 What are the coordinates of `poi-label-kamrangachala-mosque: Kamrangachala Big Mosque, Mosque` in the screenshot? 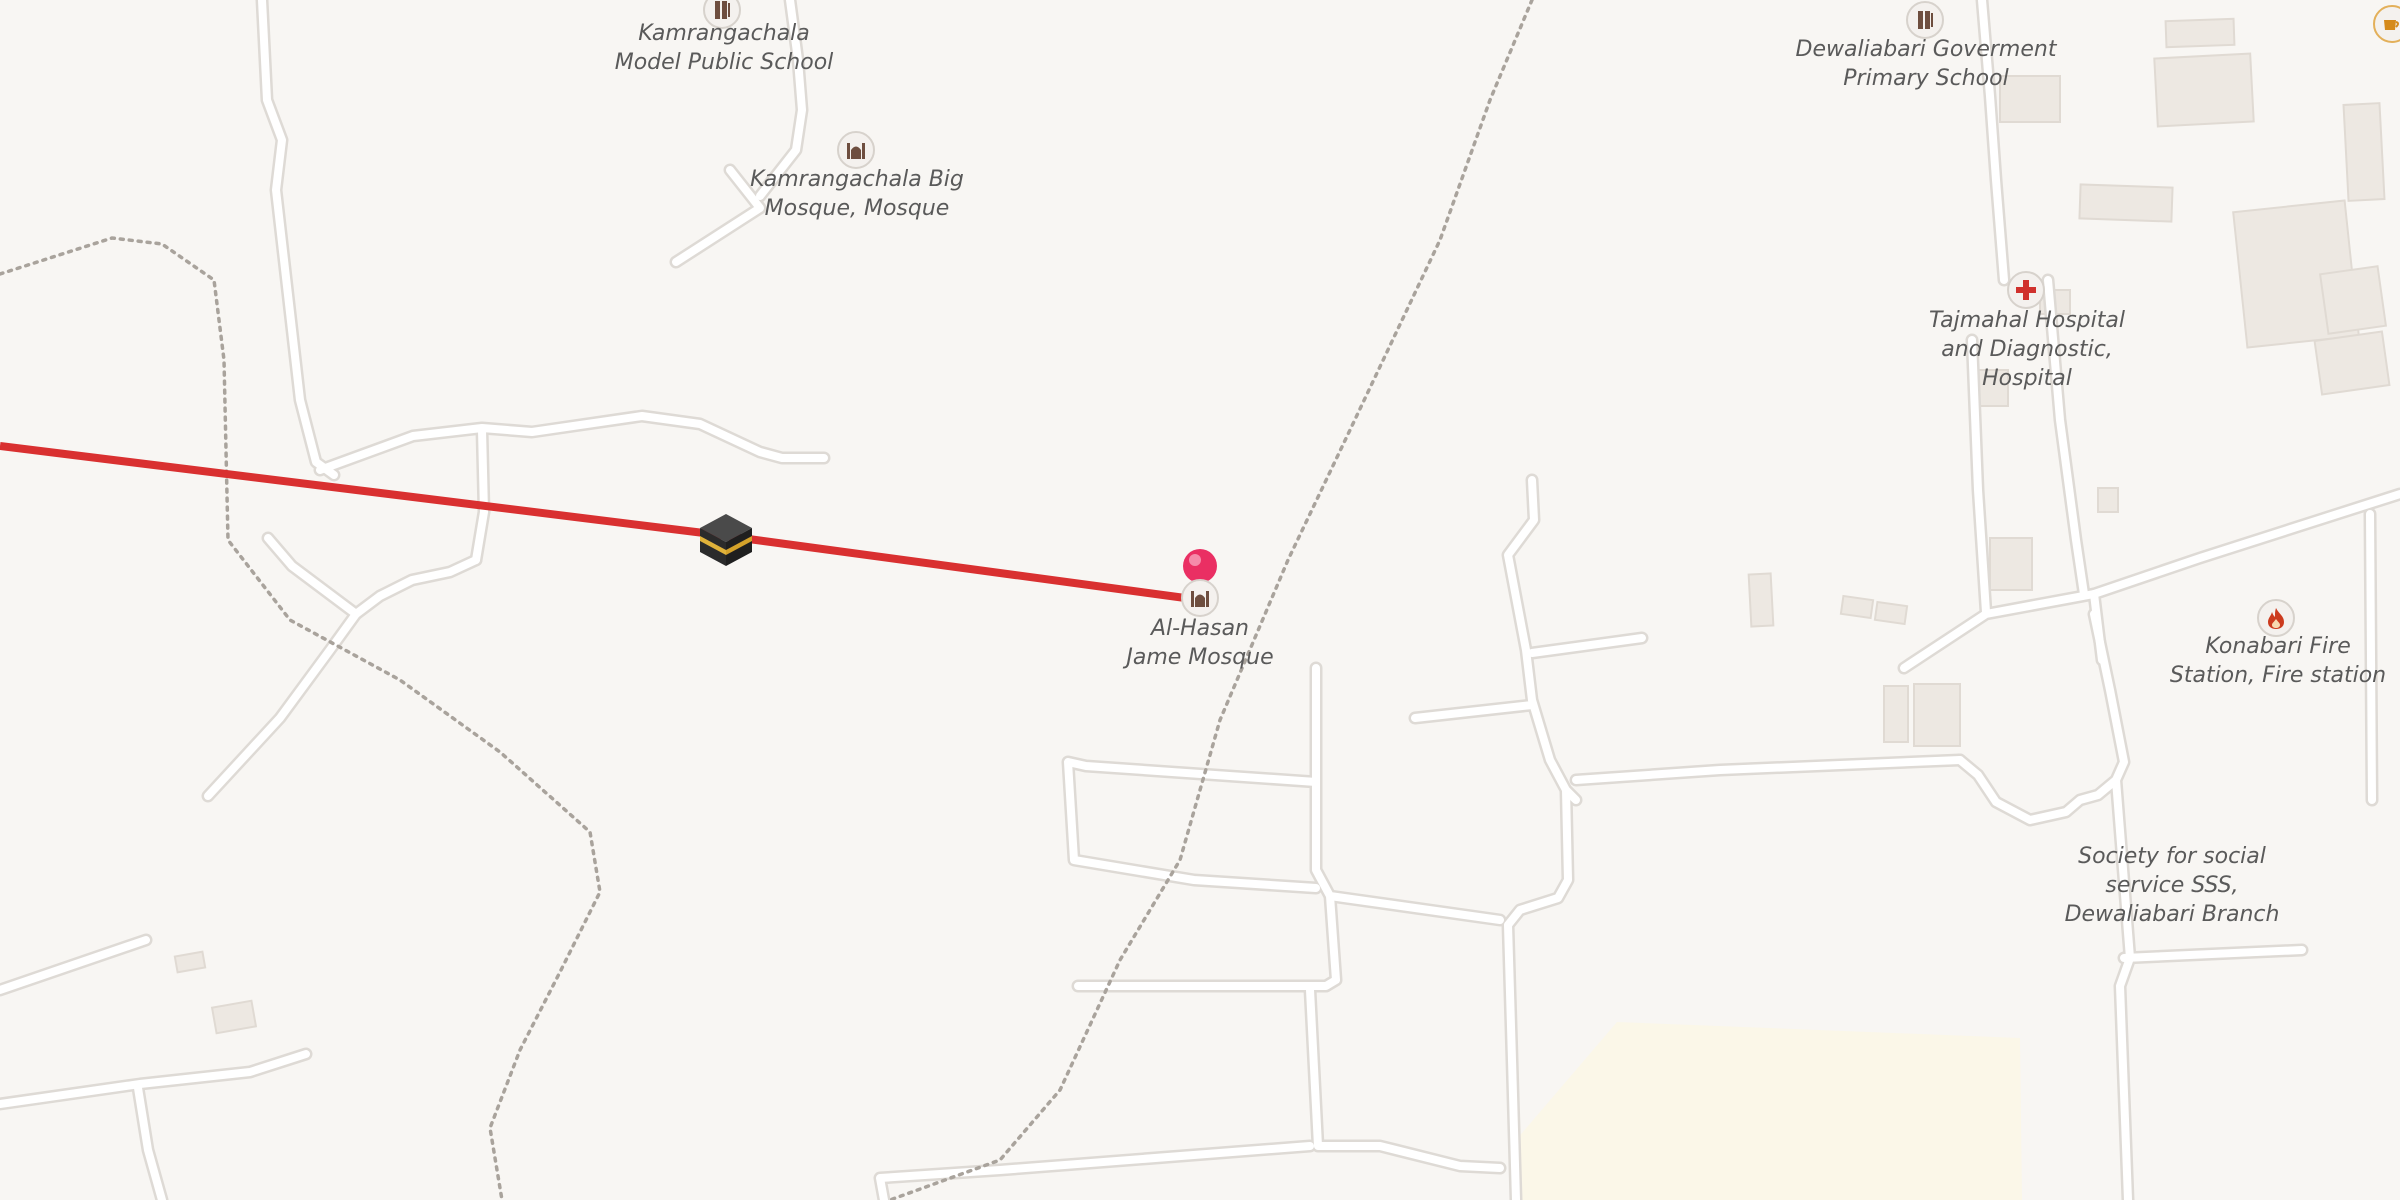 It's located at (857, 194).